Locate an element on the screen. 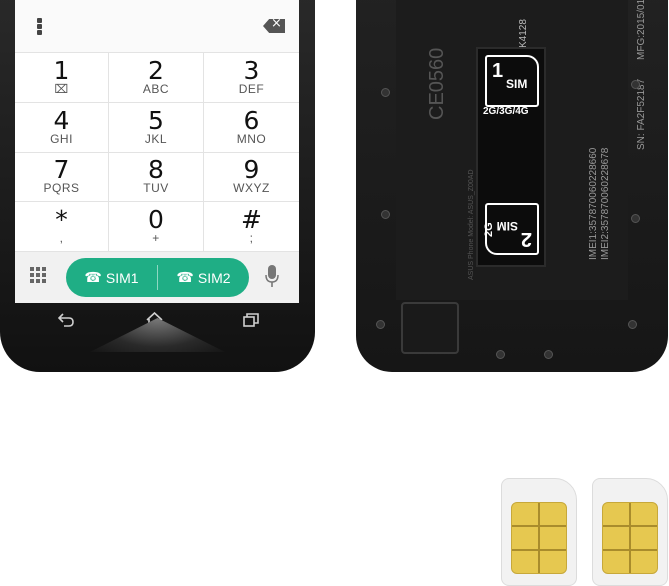  key-digit: 2 is located at coordinates (156, 70).